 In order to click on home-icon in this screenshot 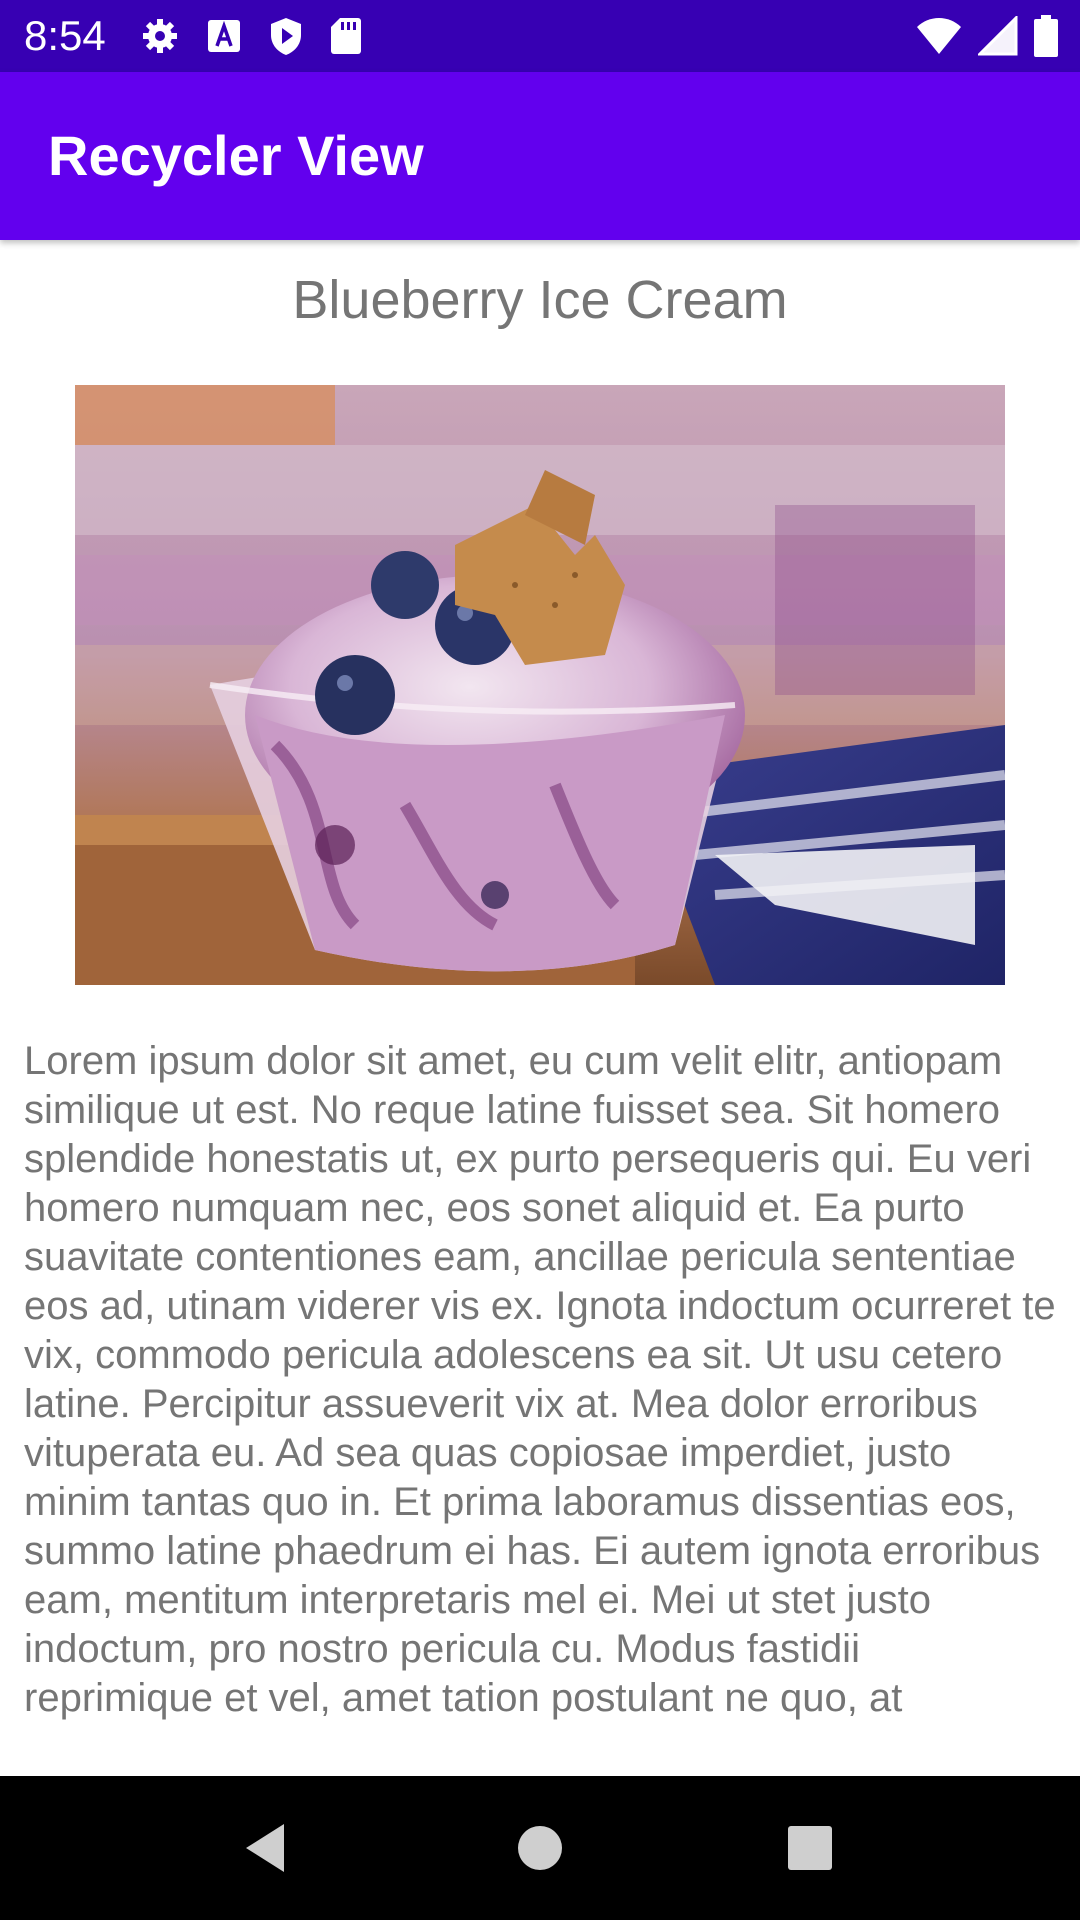, I will do `click(540, 1848)`.